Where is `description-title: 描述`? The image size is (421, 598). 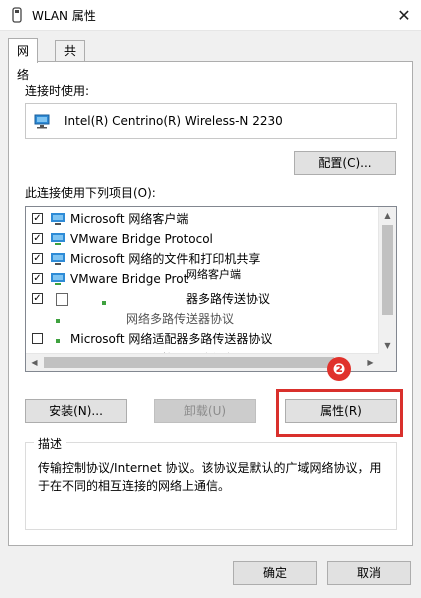
description-title: 描述 is located at coordinates (50, 443).